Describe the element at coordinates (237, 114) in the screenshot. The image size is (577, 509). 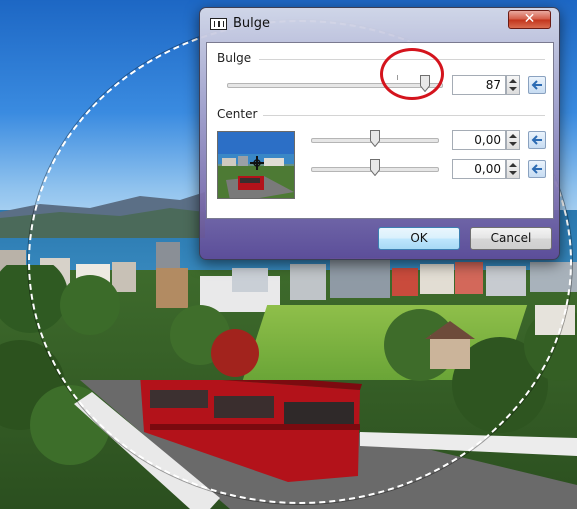
I see `center-section-label: Center` at that location.